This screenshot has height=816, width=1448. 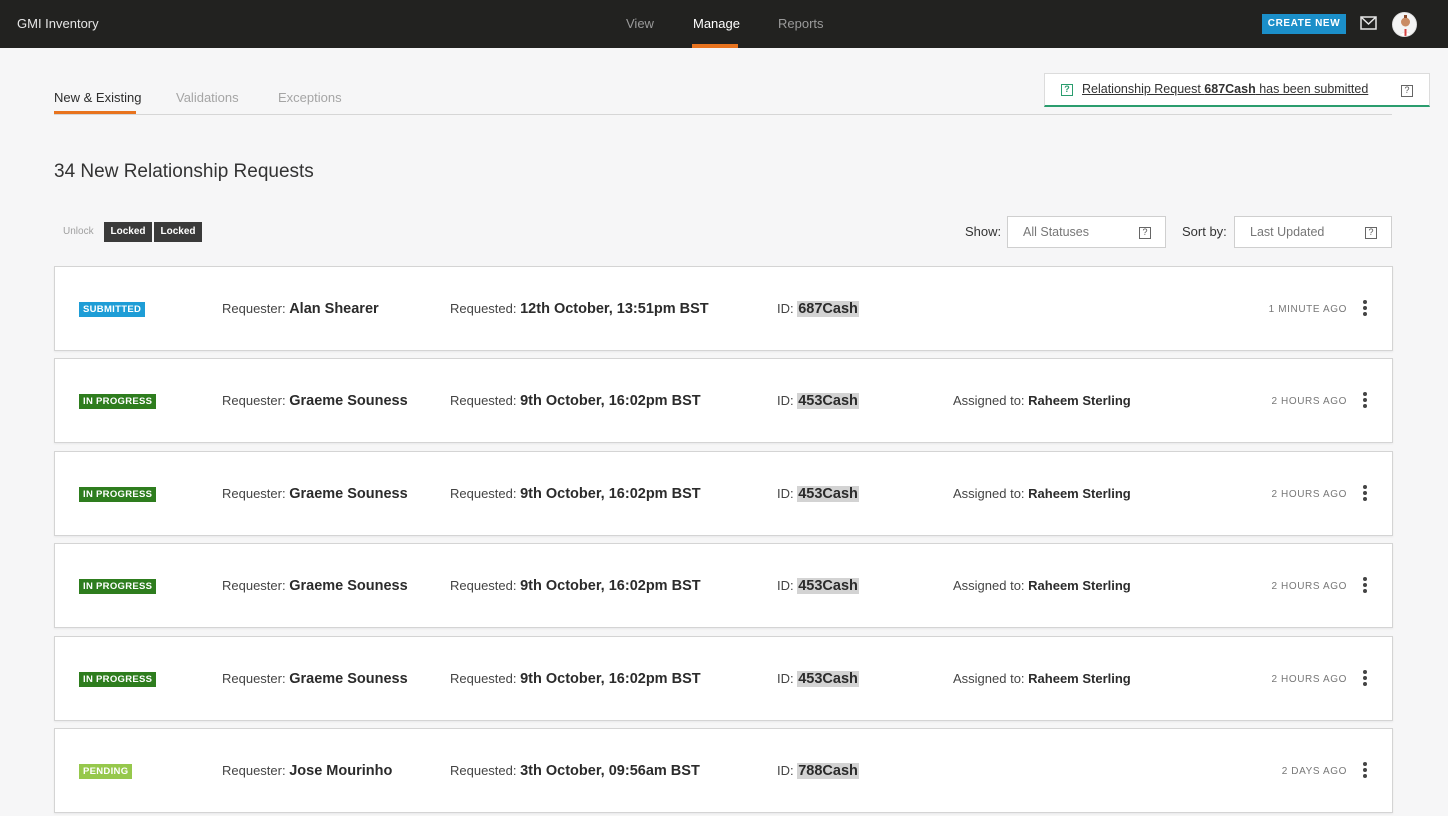 I want to click on notification-prefix: Relationship Request, so click(x=1143, y=89).